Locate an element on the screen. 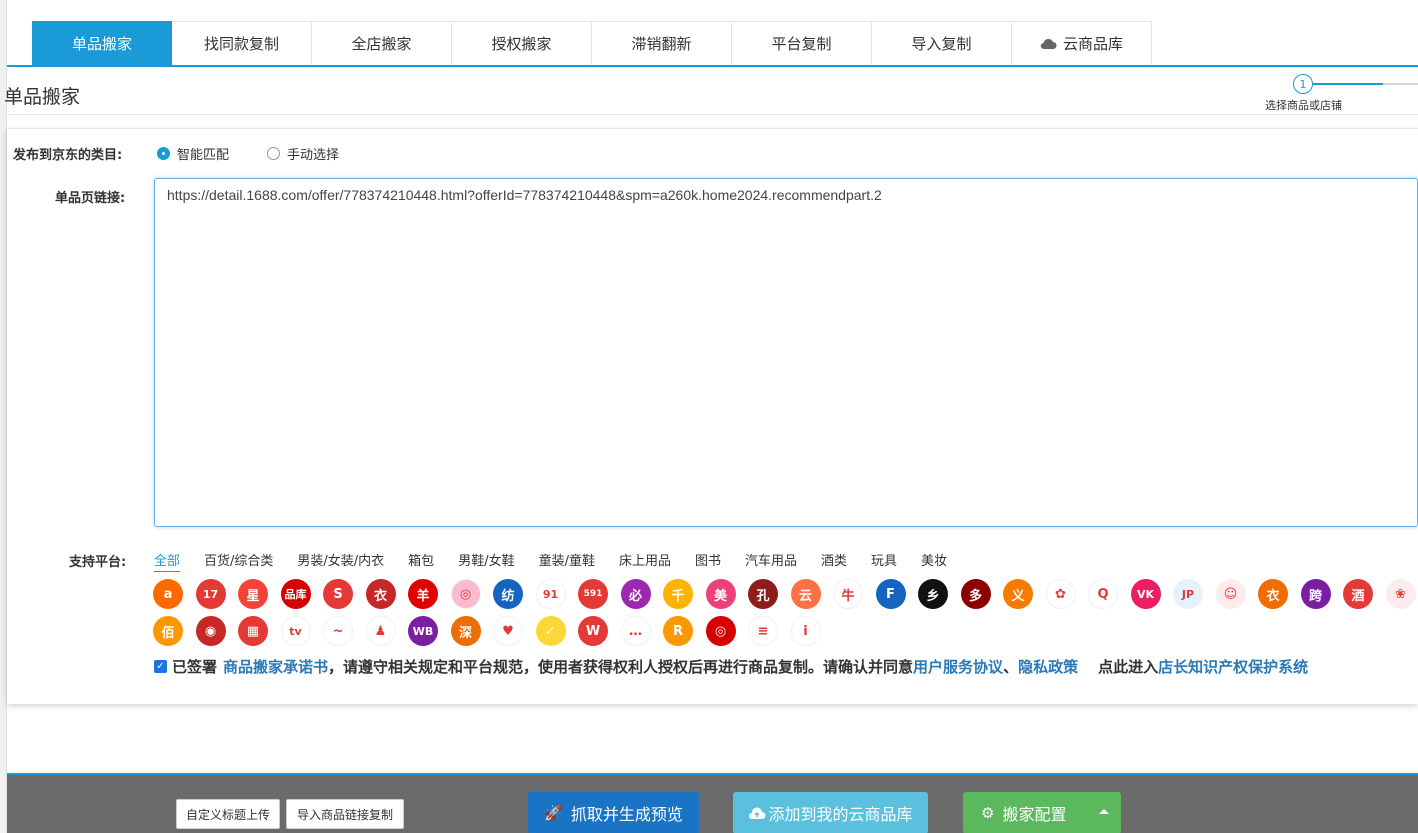  fire-icon: ✿ is located at coordinates (1060, 594).